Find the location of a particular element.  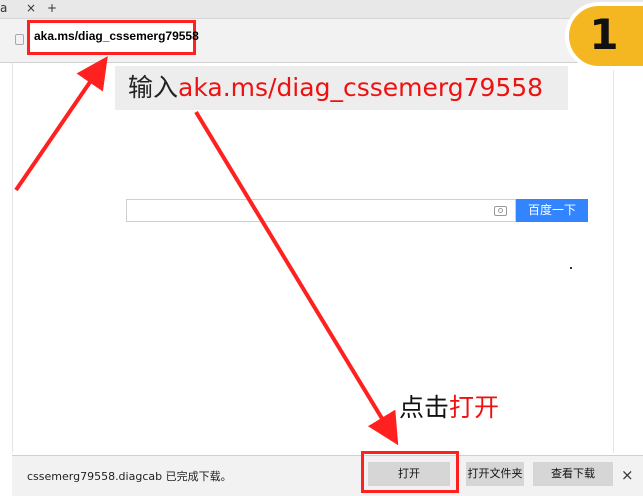

instruction-text: 输入aka.ms/diag_cssemerg79558 is located at coordinates (335, 86).